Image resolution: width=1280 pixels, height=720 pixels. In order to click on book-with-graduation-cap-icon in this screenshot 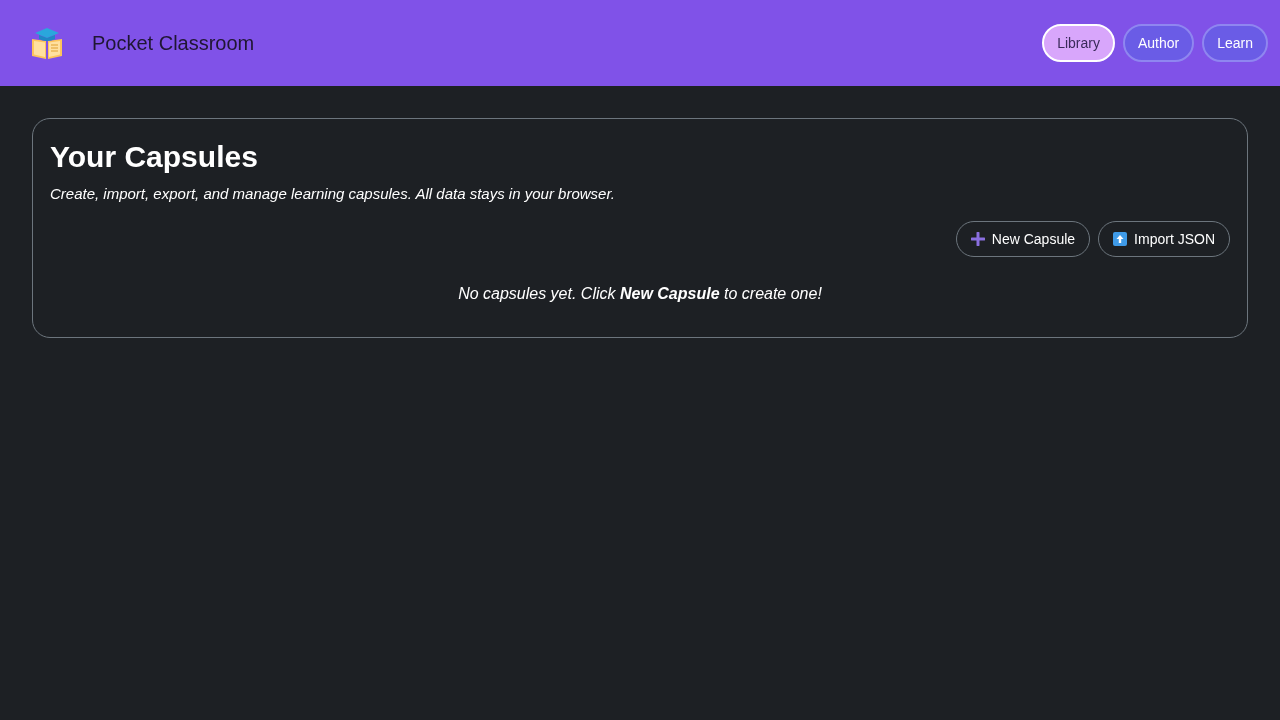, I will do `click(47, 43)`.